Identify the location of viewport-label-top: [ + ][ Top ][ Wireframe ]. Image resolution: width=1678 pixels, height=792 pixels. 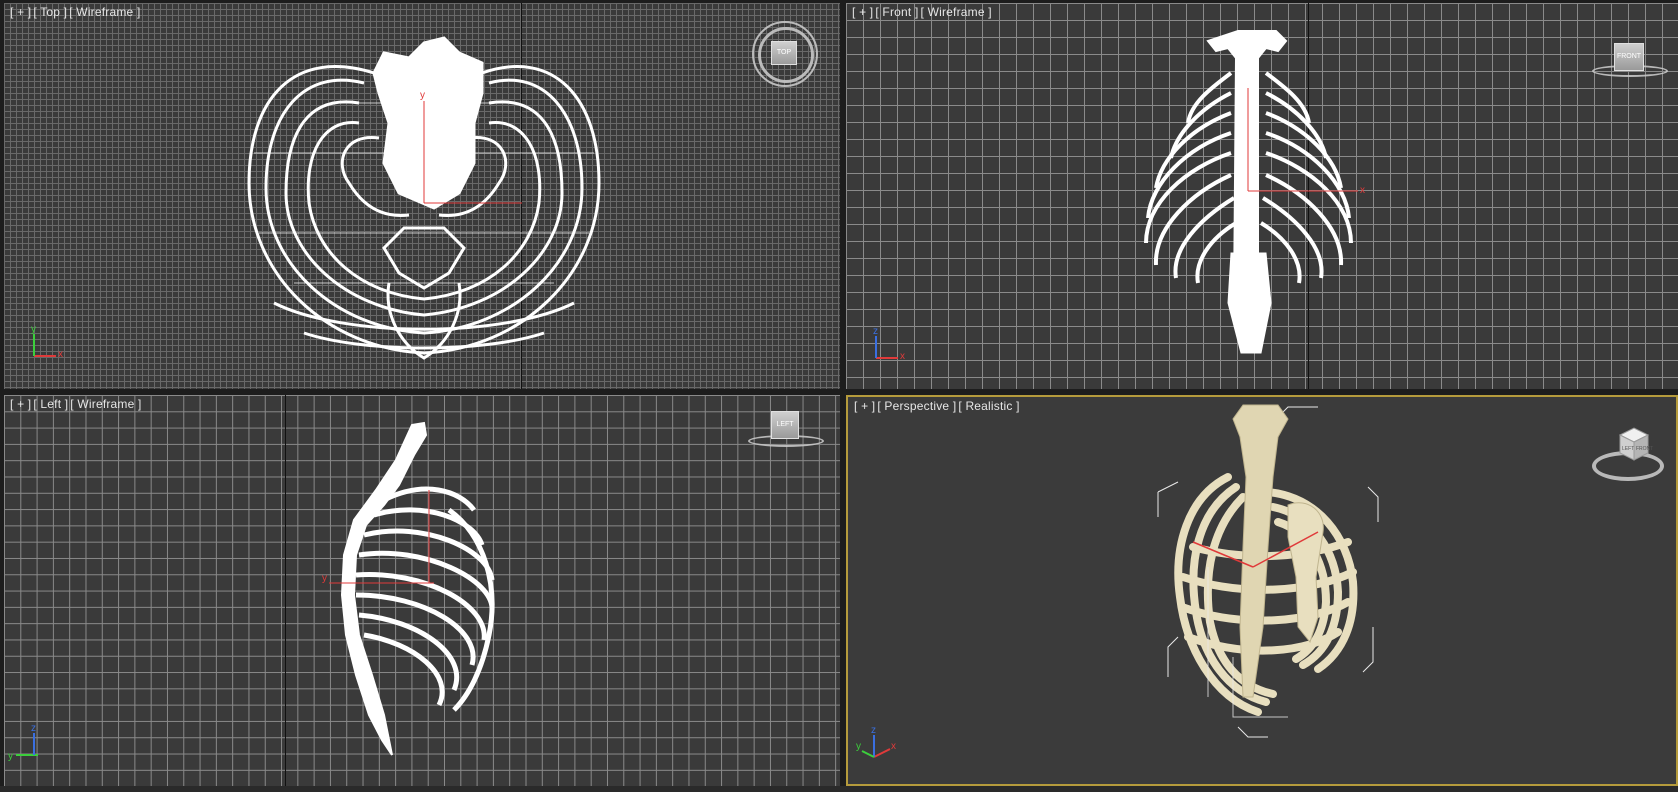
(76, 12).